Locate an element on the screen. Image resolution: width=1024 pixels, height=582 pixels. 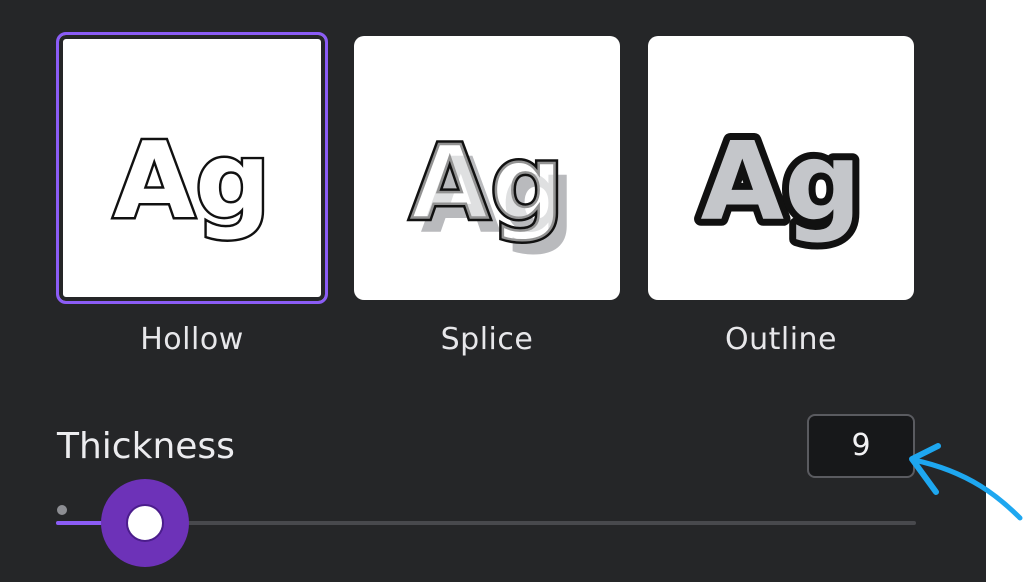
hollow-preview: Ag is located at coordinates (192, 180).